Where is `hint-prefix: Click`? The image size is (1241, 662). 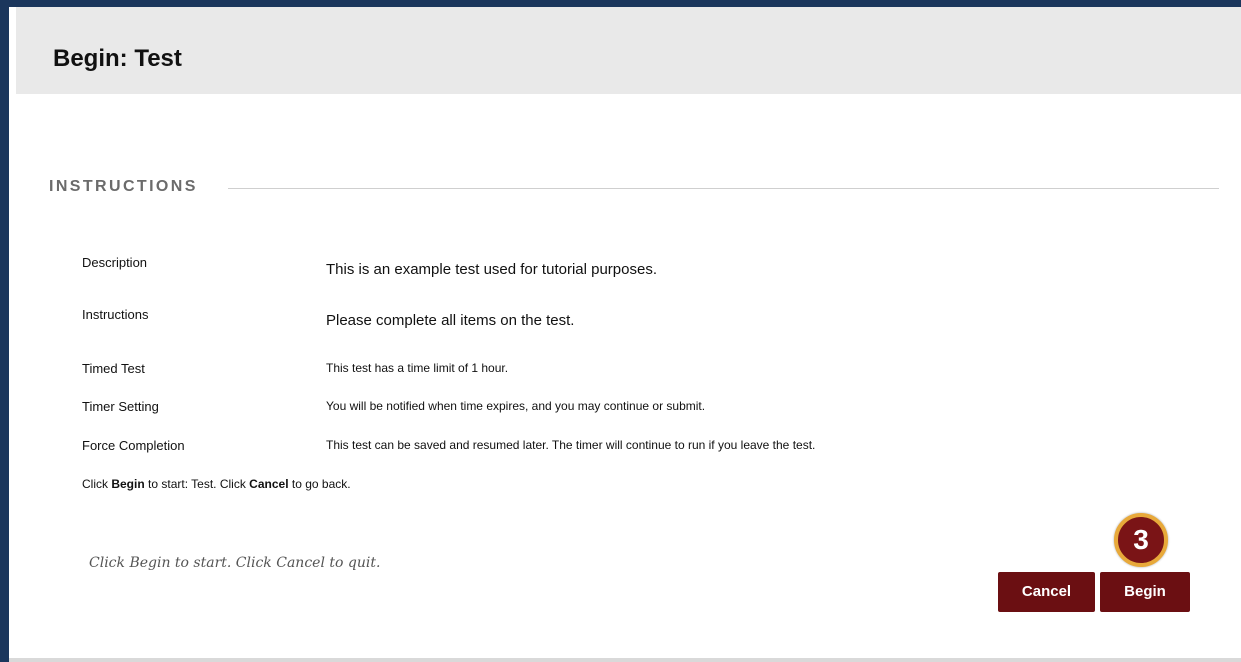
hint-prefix: Click is located at coordinates (97, 484).